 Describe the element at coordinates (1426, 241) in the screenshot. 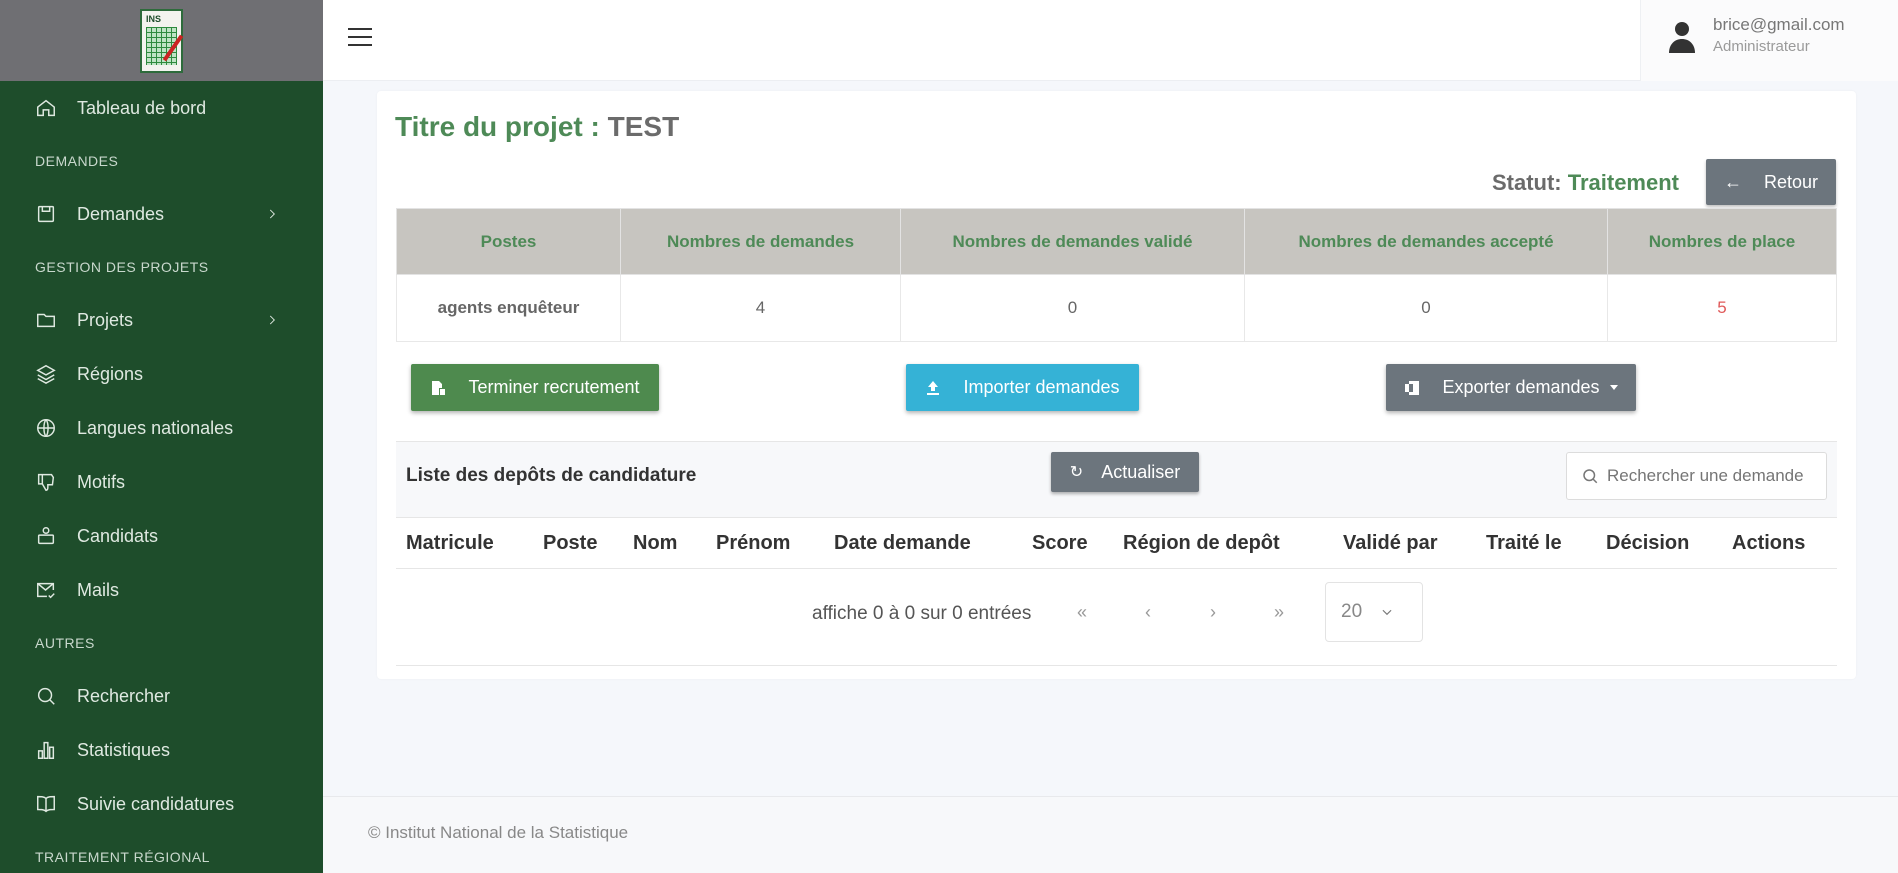

I see `stats-header-nb-acceptees: Nombres de demandes accepté` at that location.